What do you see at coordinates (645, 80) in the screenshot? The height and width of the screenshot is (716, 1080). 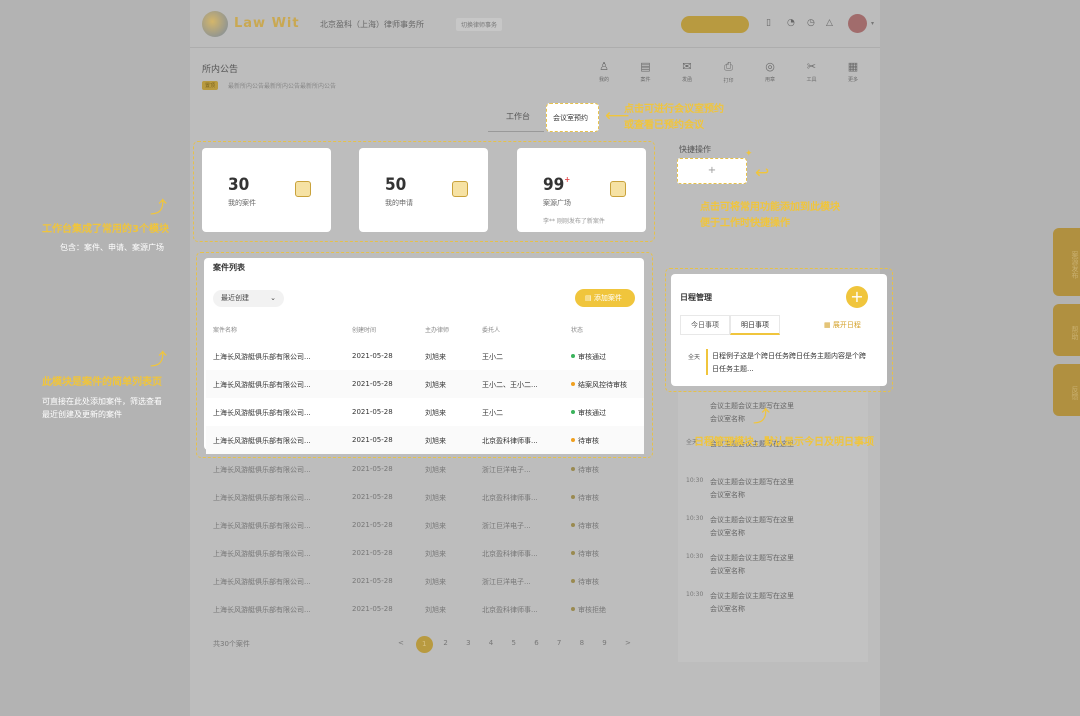 I see `quick-nav-label: 案件` at bounding box center [645, 80].